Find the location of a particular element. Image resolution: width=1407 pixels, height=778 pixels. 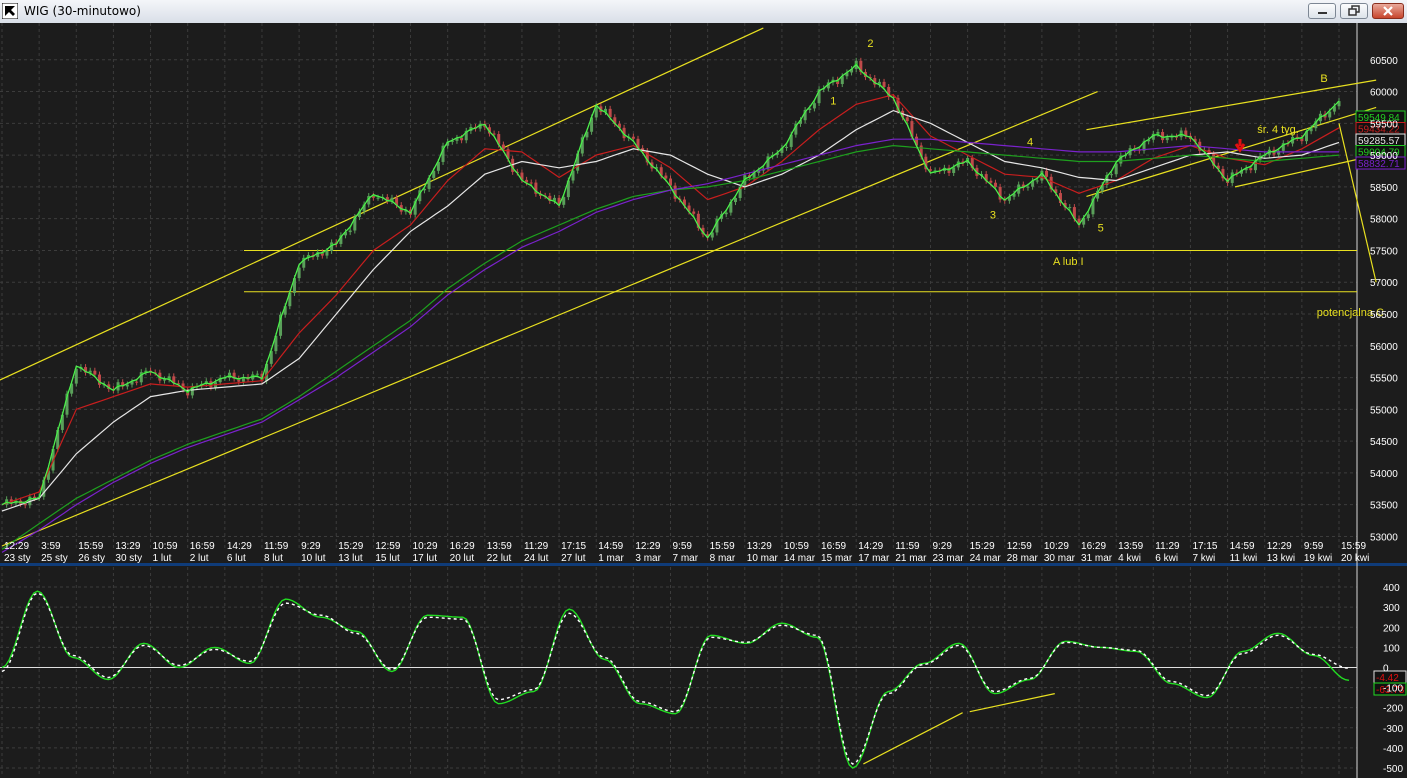

minimize-button is located at coordinates (1322, 11).